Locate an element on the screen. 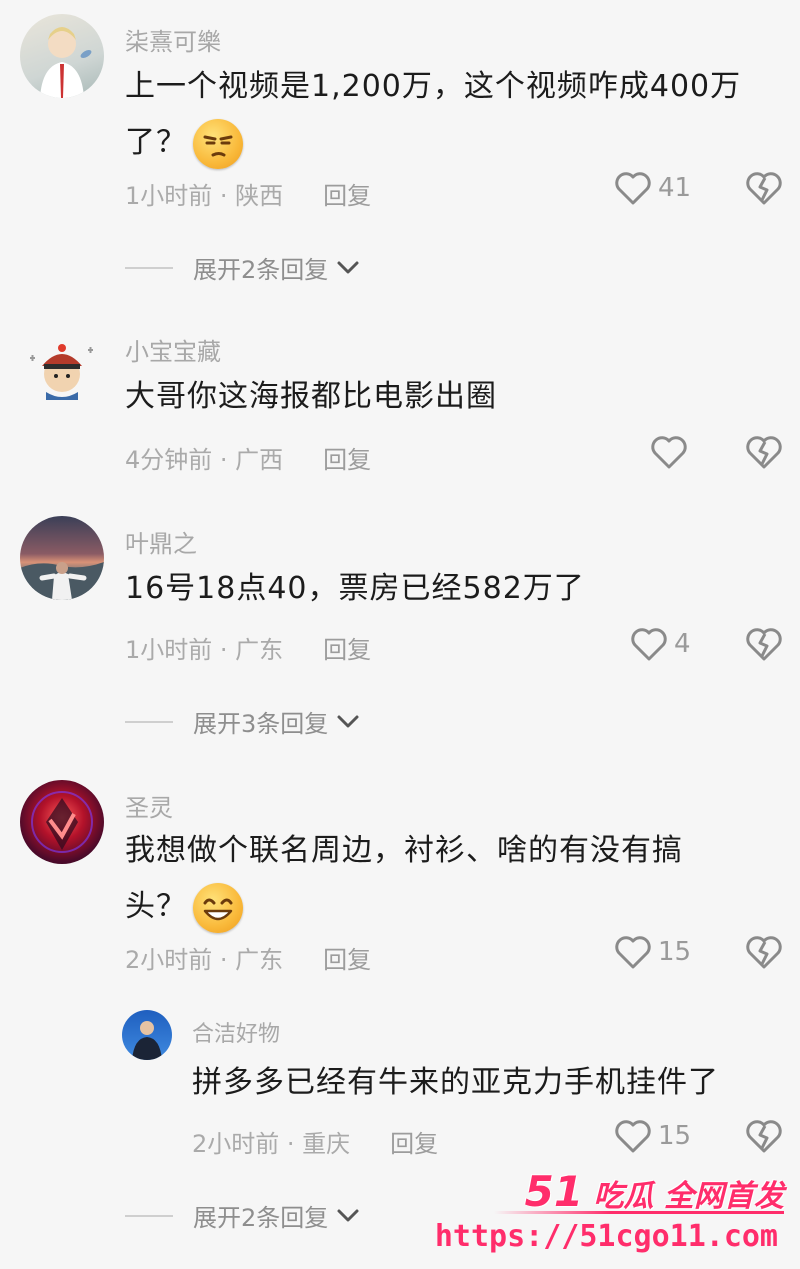 This screenshot has width=800, height=1269. watermark-number: 51 is located at coordinates (554, 1191).